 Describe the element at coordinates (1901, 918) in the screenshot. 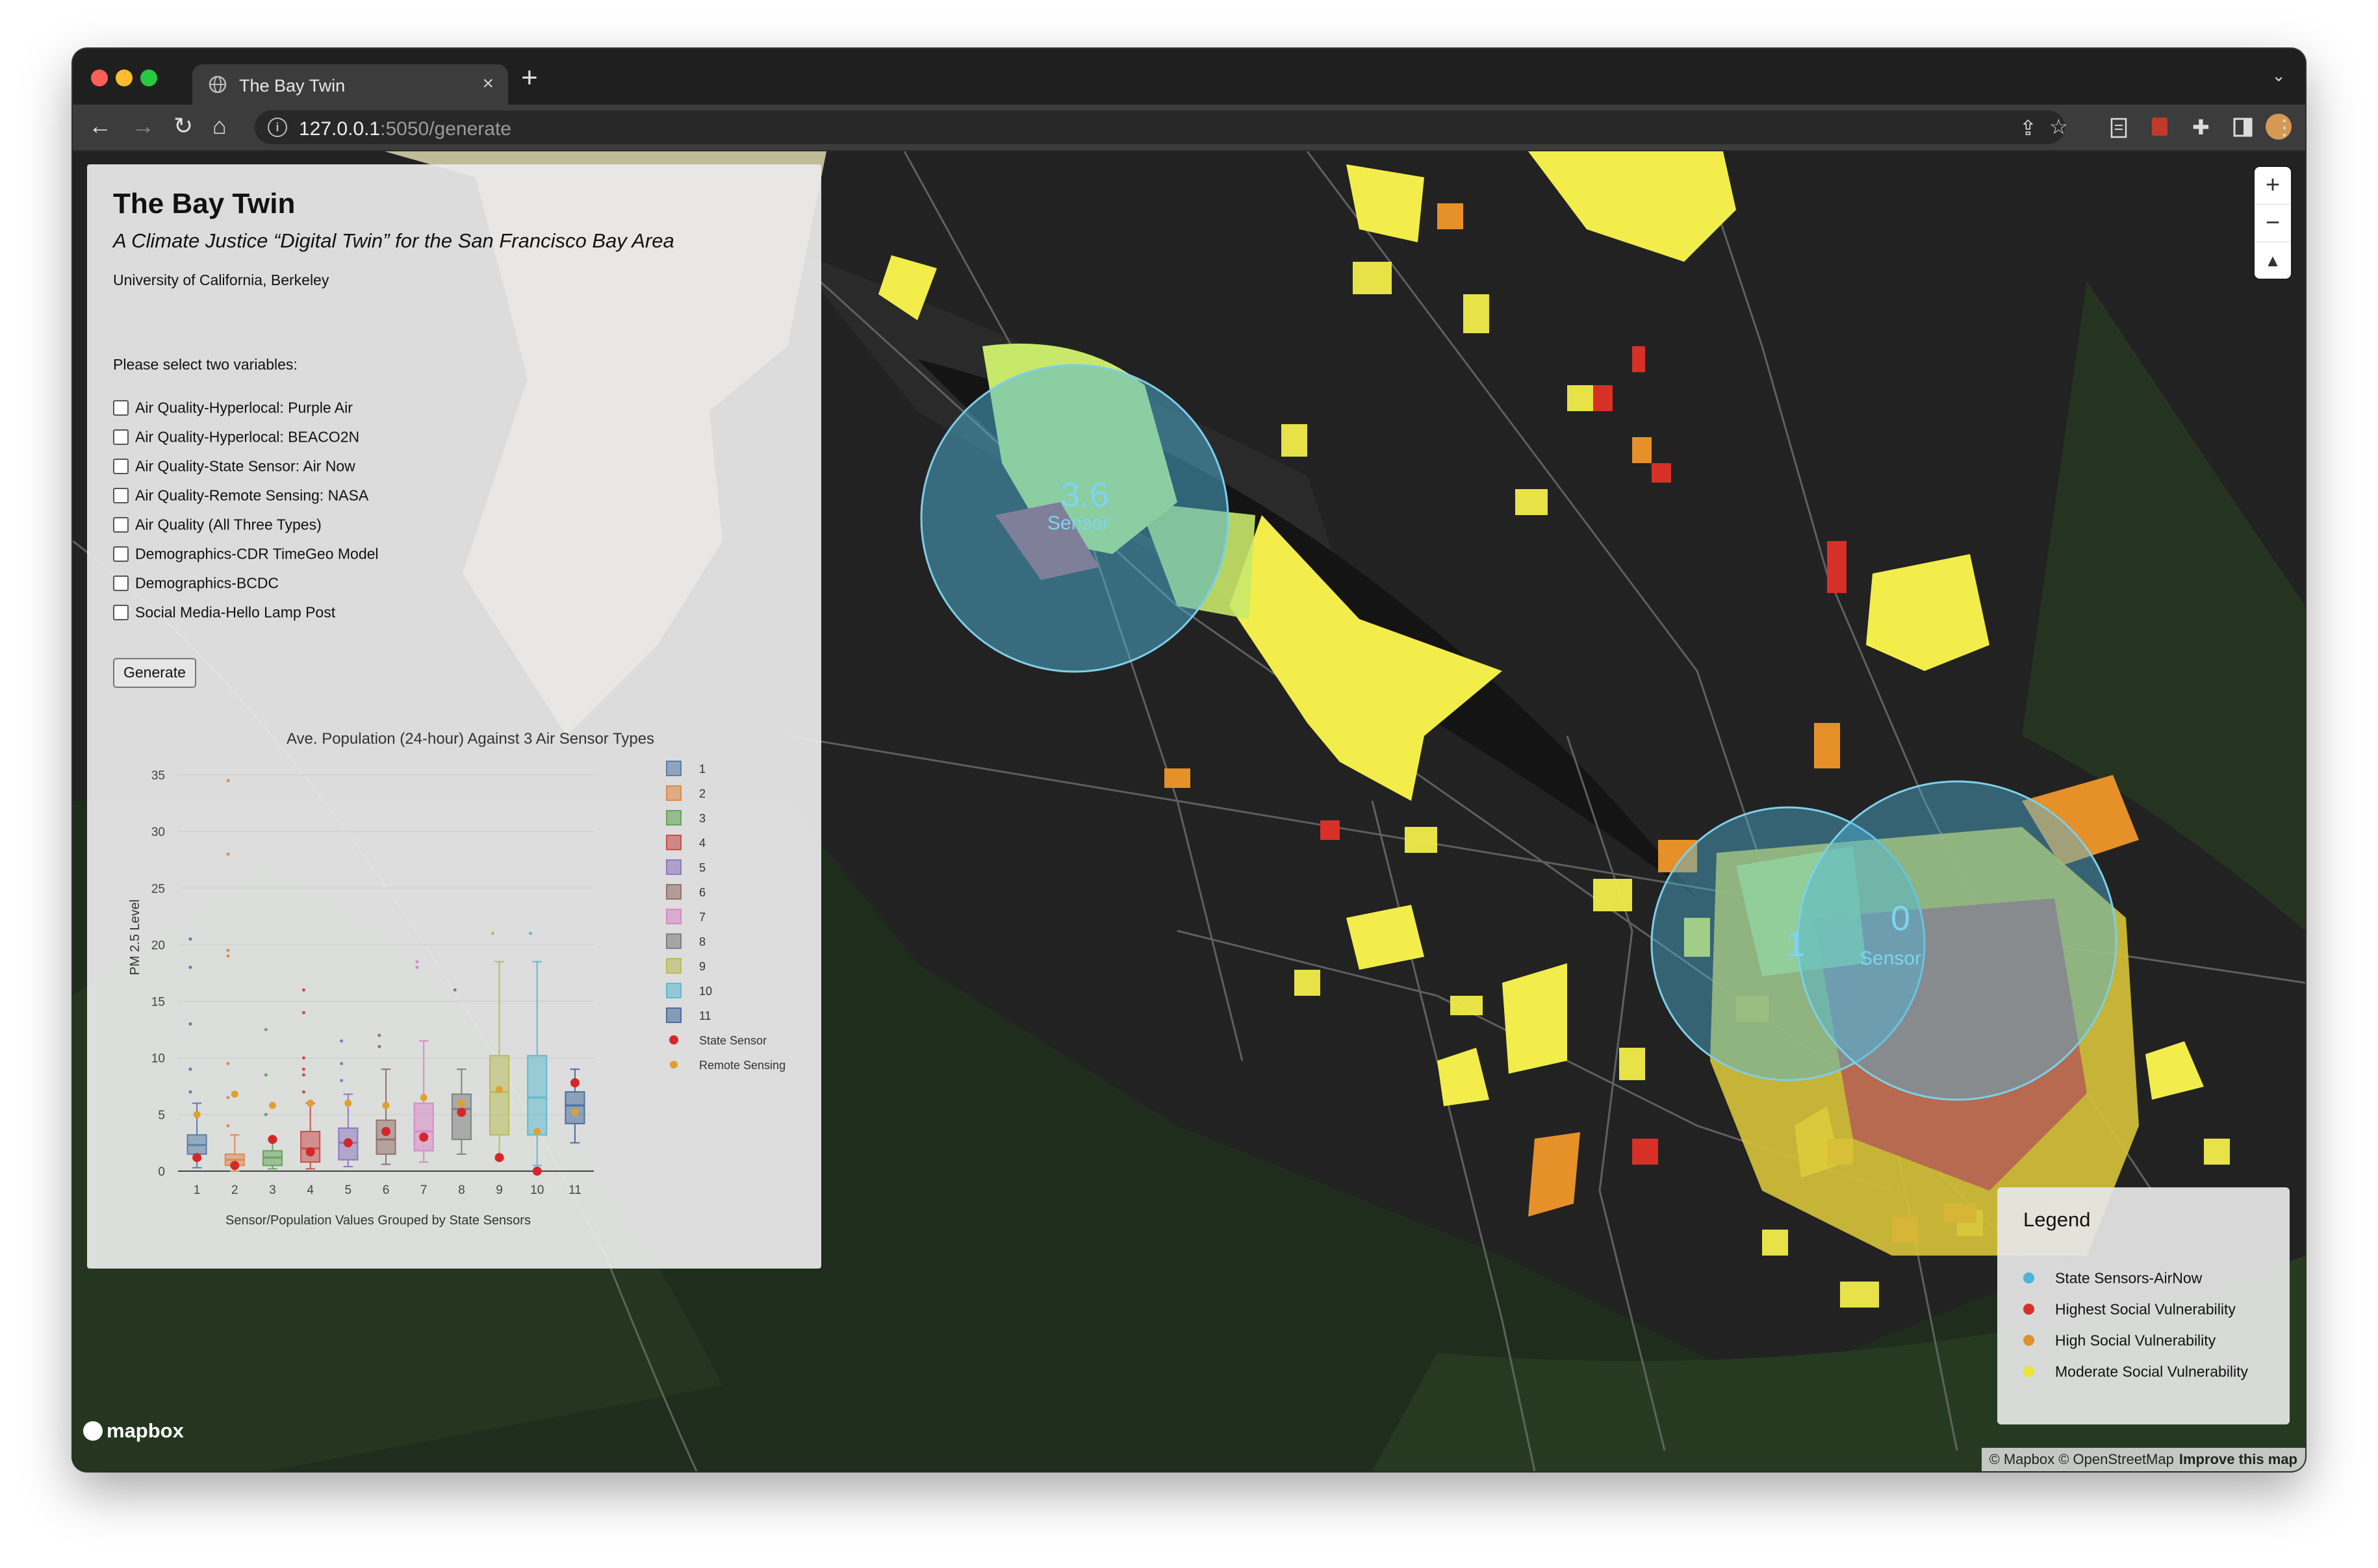

I see `sensor-value-label: 0` at that location.